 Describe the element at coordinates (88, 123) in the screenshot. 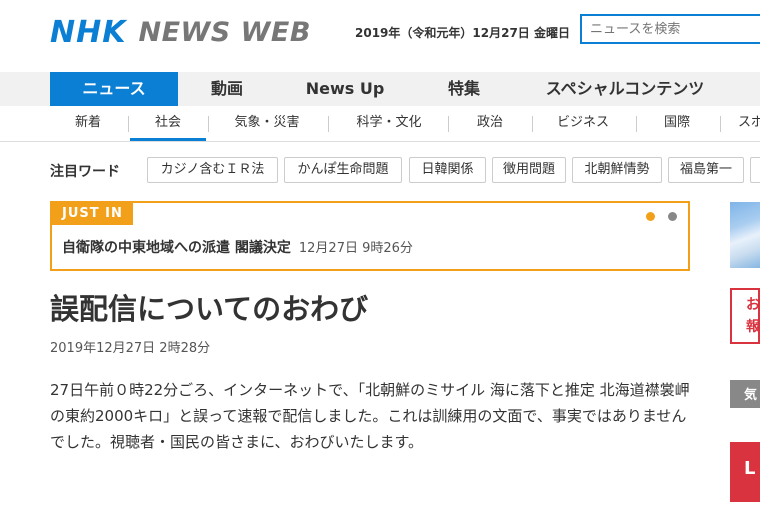

I see `sub-nav-latest: 新着` at that location.